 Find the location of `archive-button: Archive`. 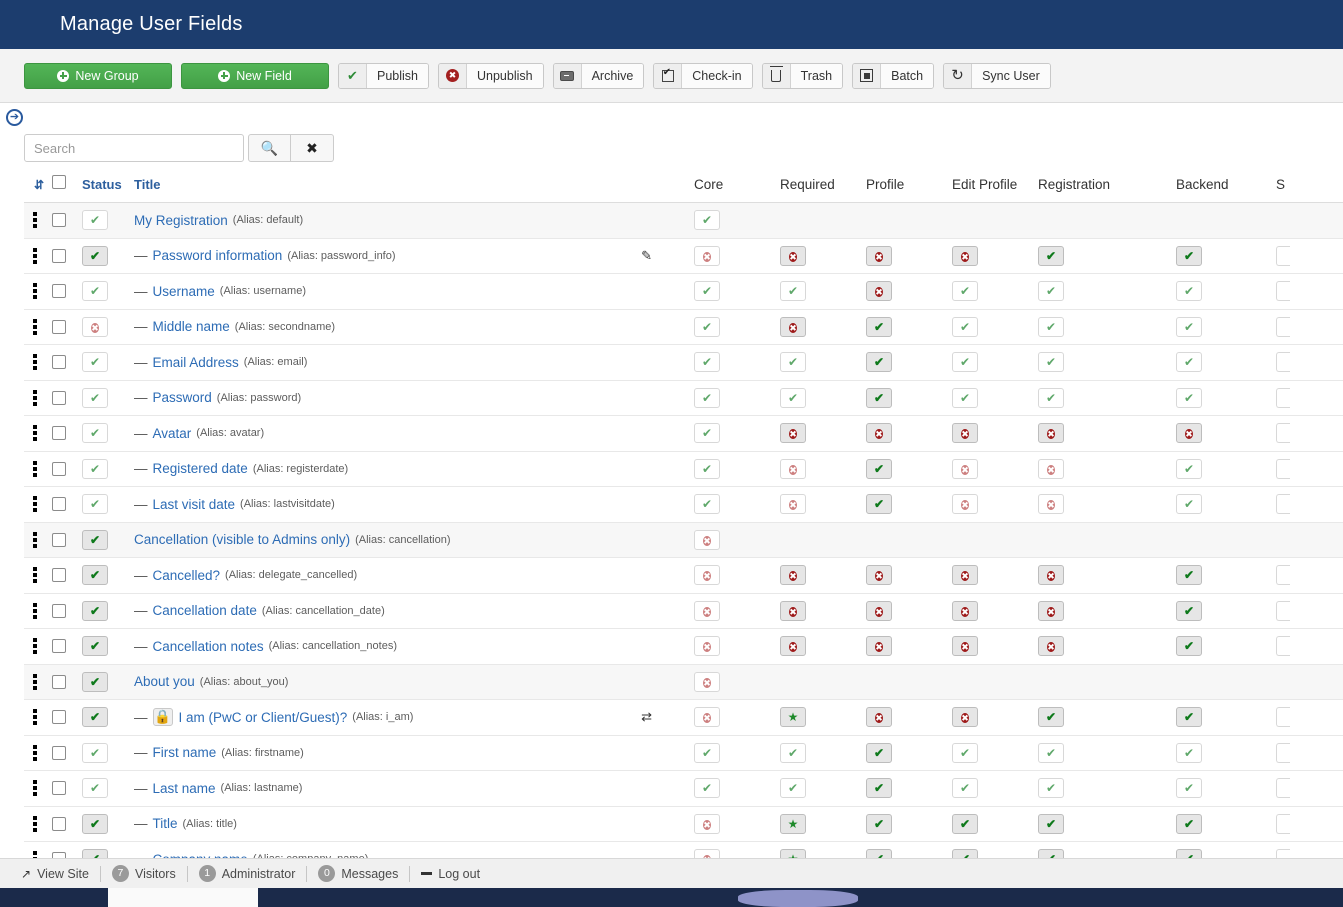

archive-button: Archive is located at coordinates (598, 75).